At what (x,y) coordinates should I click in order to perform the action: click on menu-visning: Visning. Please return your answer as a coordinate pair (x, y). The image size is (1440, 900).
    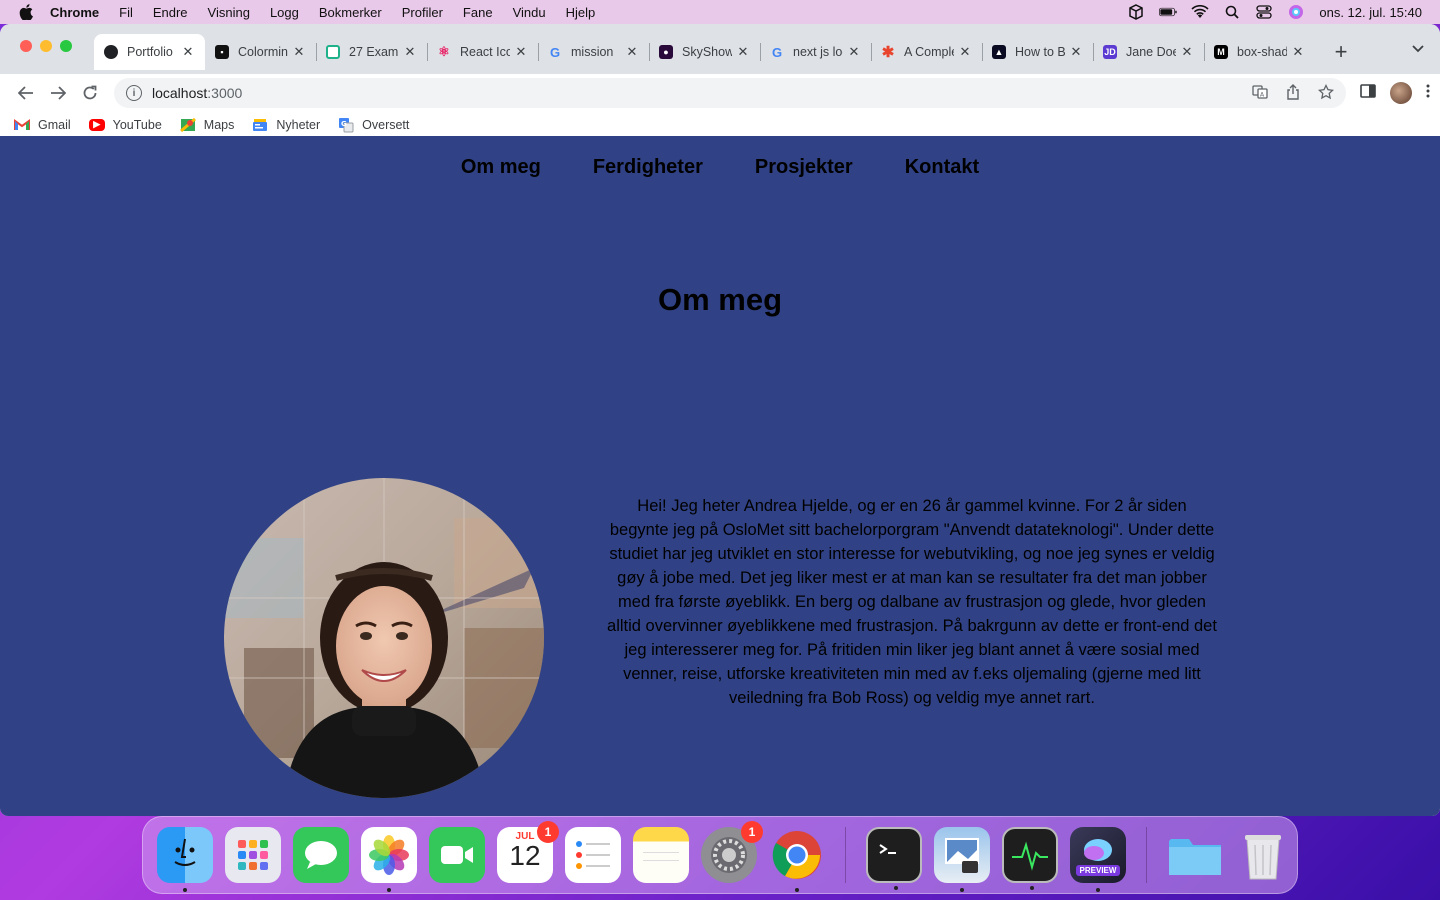
    Looking at the image, I should click on (229, 12).